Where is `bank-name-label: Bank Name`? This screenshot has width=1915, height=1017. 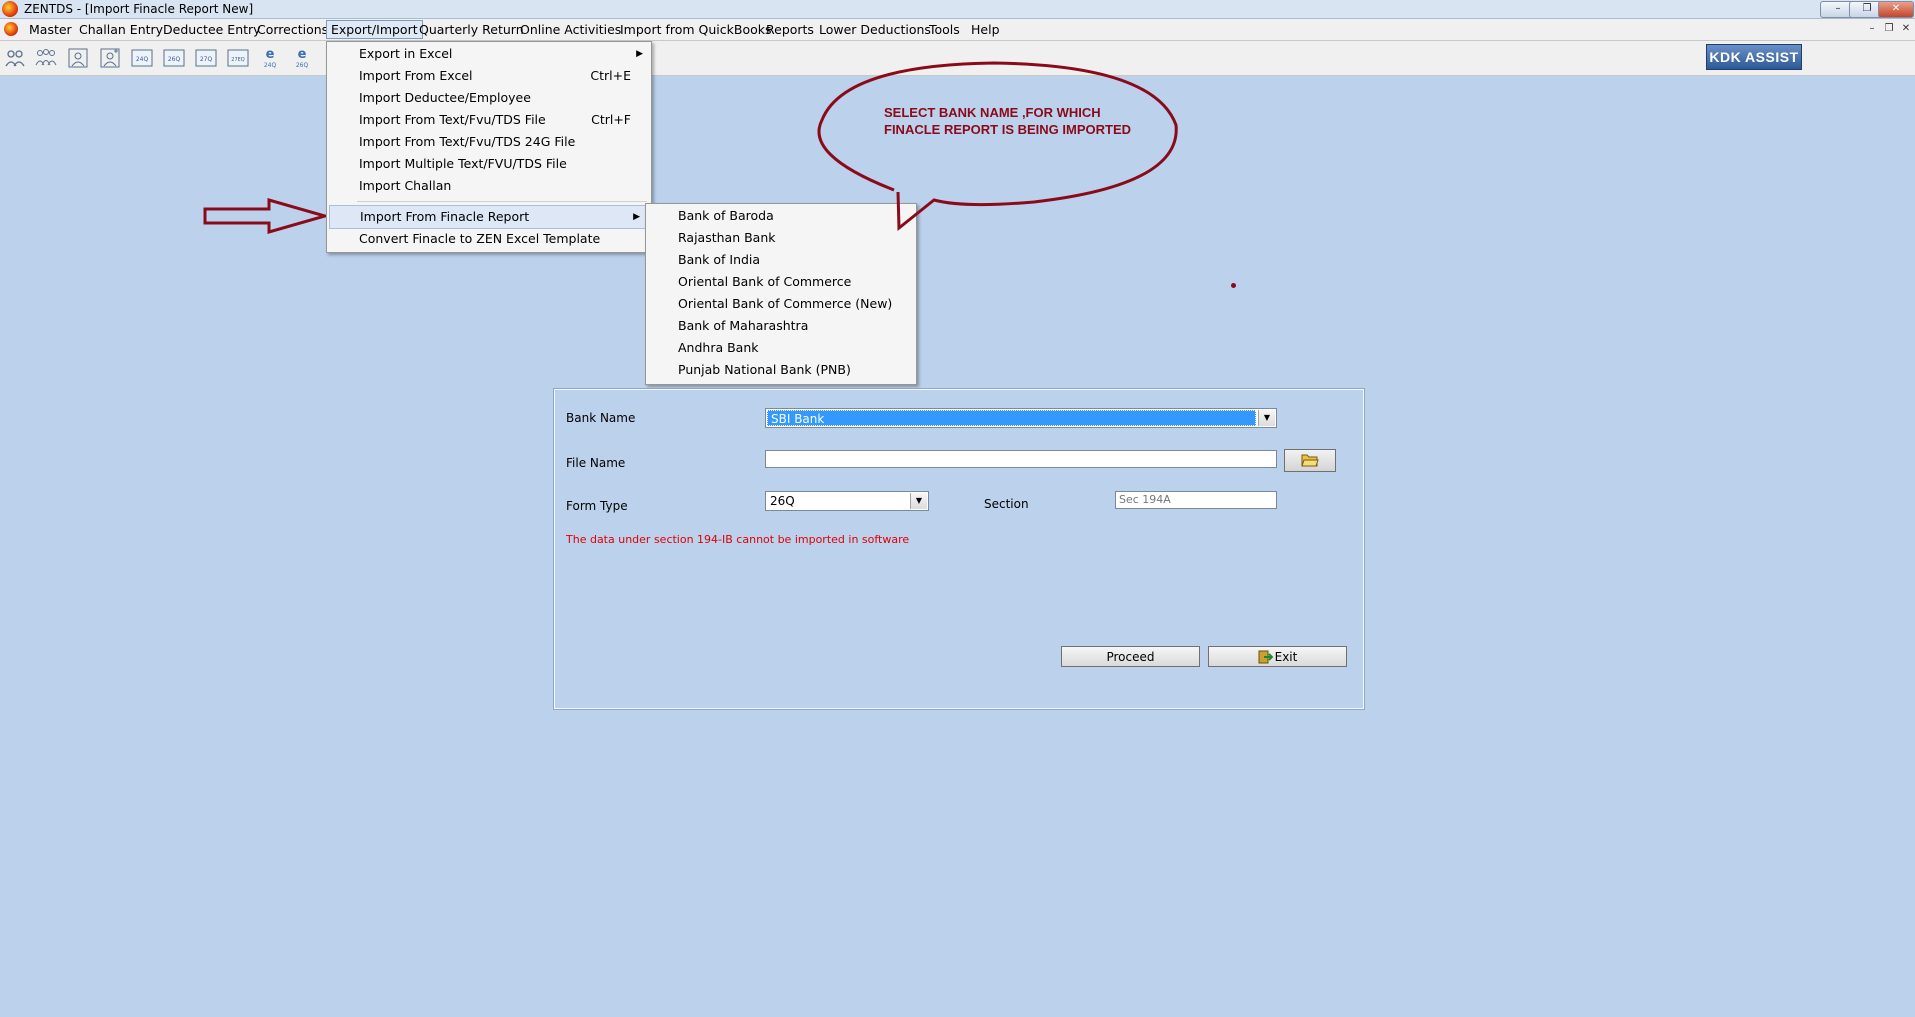 bank-name-label: Bank Name is located at coordinates (601, 418).